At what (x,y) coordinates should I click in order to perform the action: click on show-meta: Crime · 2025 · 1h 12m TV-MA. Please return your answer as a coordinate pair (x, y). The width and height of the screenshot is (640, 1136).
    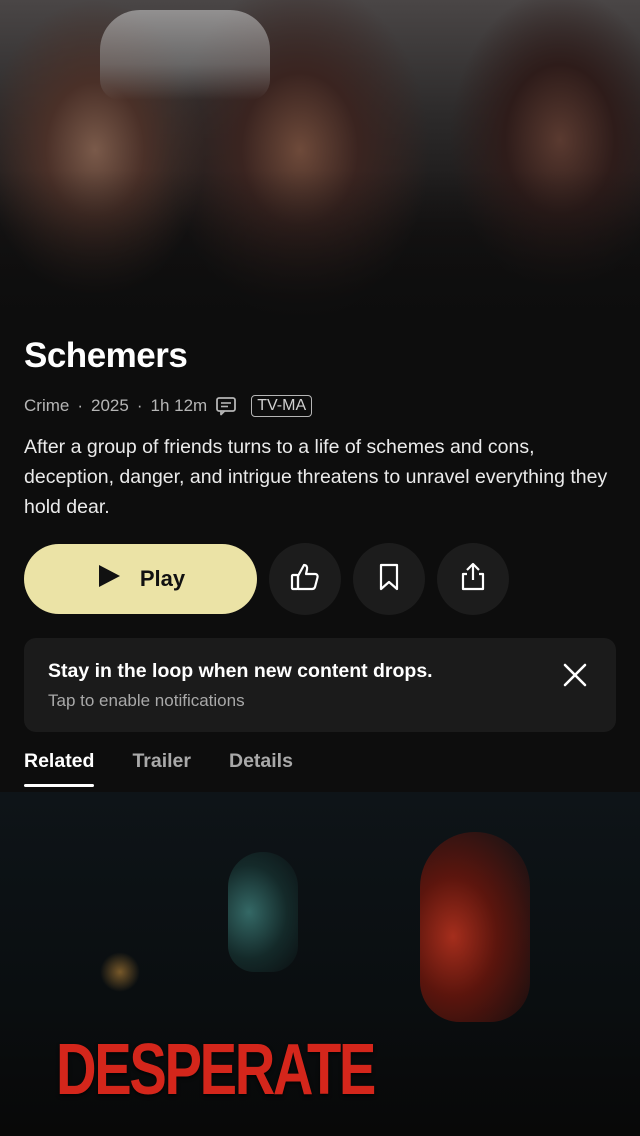
    Looking at the image, I should click on (168, 406).